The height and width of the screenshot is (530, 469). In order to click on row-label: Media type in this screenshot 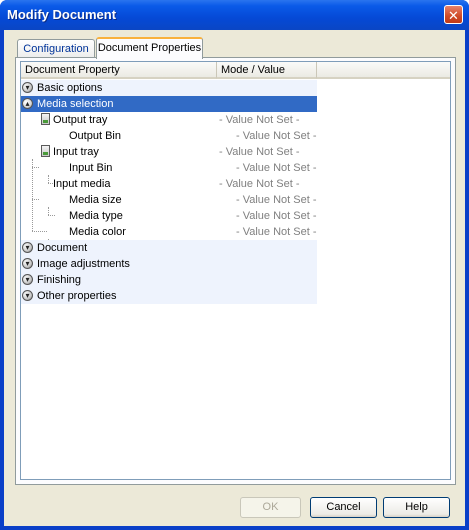, I will do `click(96, 216)`.